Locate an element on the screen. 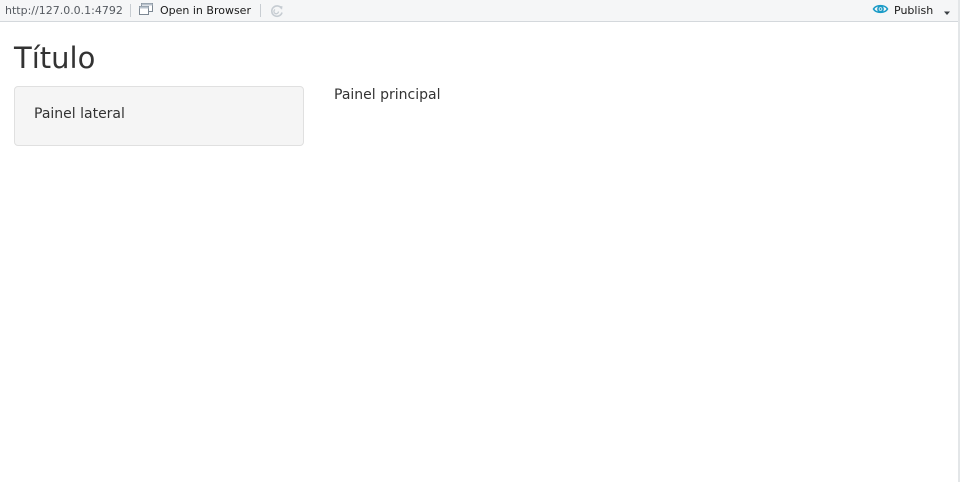  main-panel-text: Painel principal is located at coordinates (387, 95).